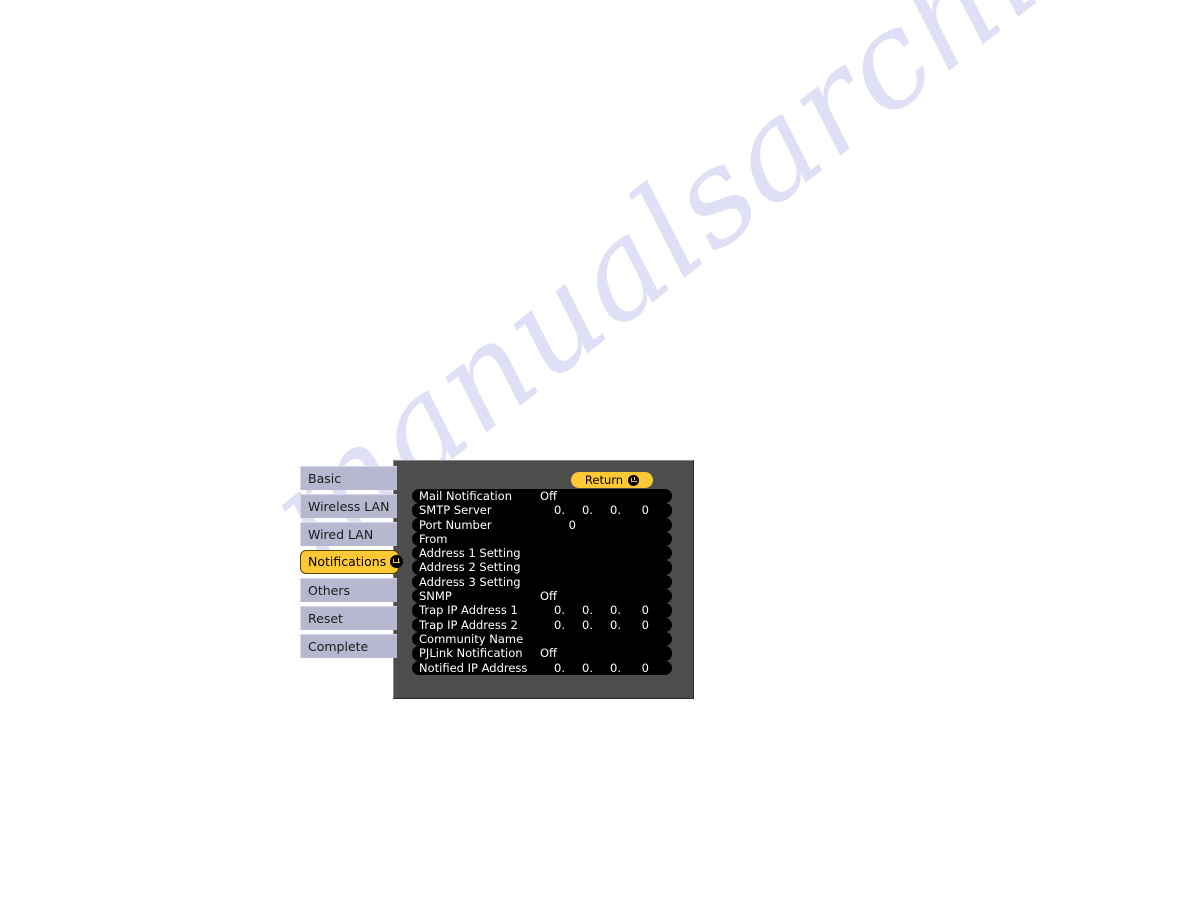 This screenshot has height=918, width=1188. Describe the element at coordinates (542, 510) in the screenshot. I see `settings-item-row: SMTP Server 0. 0. 0. 0` at that location.